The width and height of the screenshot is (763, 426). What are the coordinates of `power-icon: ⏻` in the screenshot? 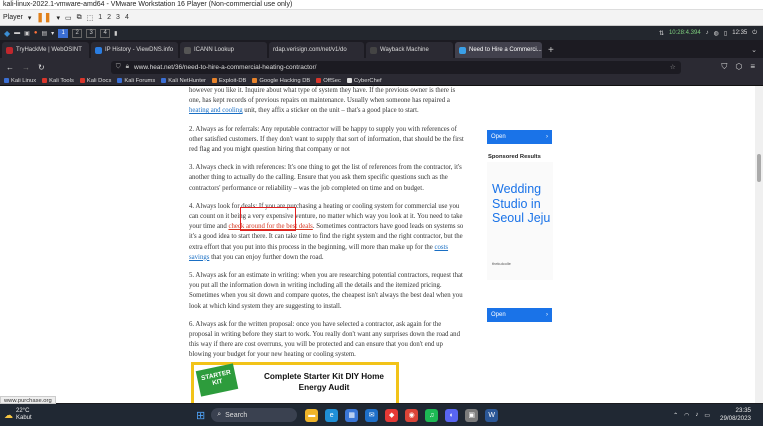 It's located at (754, 33).